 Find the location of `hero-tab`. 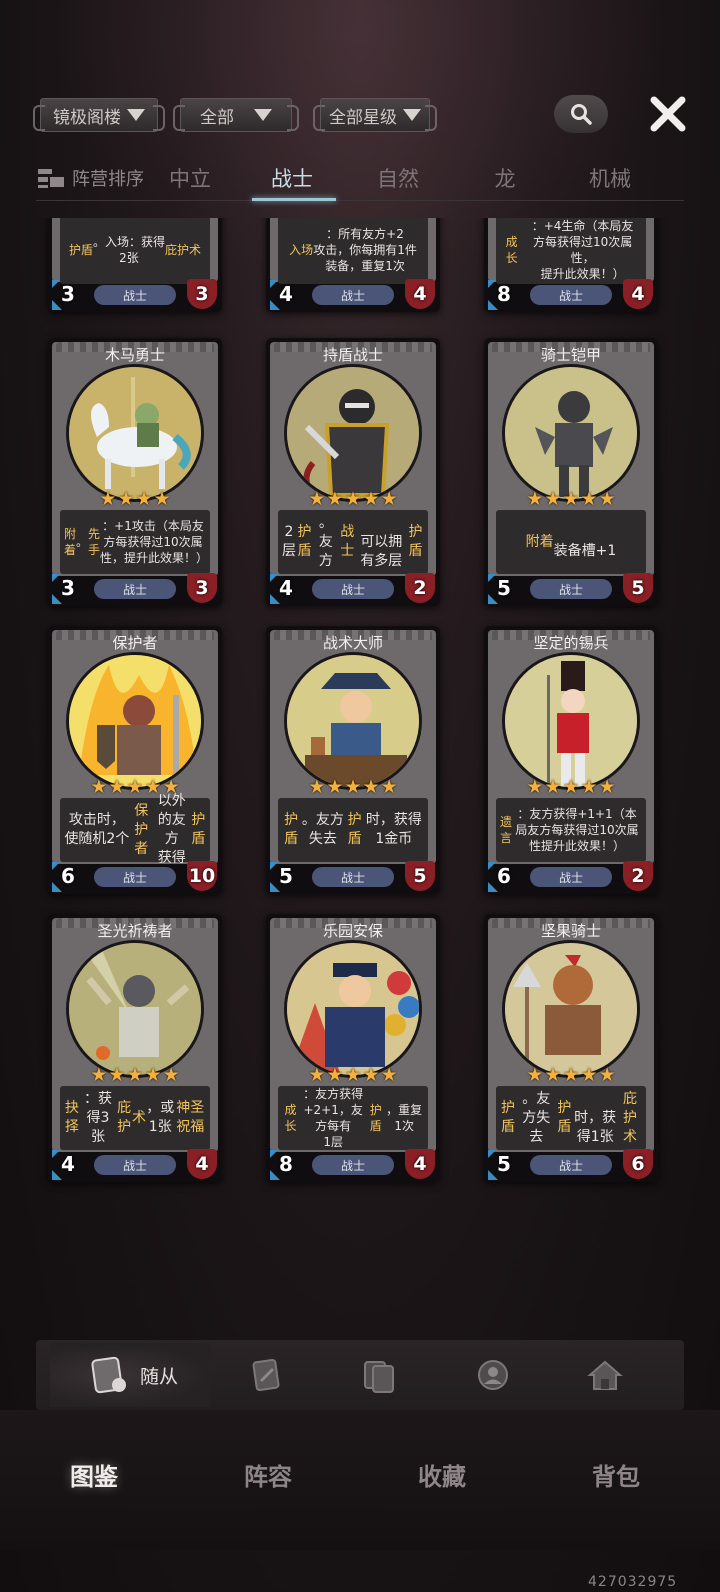

hero-tab is located at coordinates (493, 1375).